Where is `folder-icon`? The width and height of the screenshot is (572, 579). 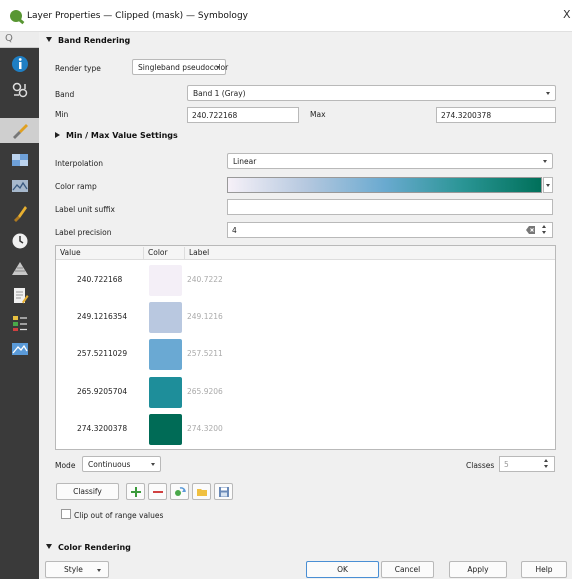
folder-icon is located at coordinates (201, 492).